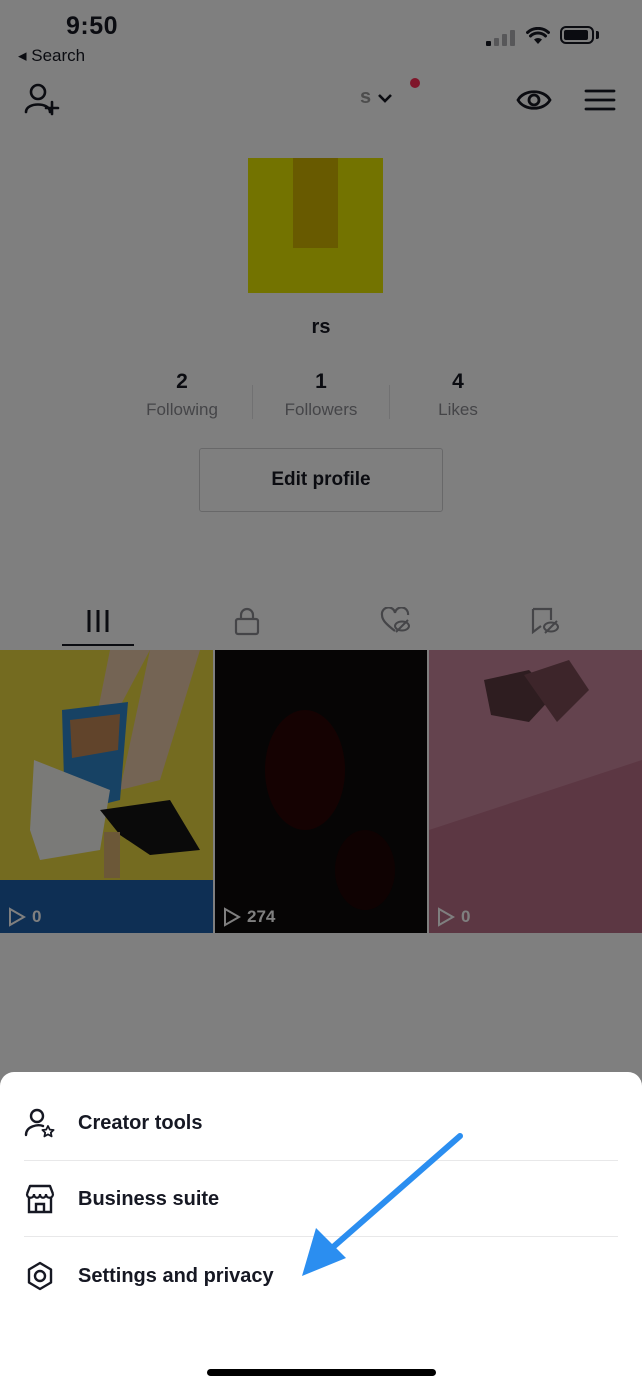 The image size is (642, 1389). I want to click on gear-icon, so click(40, 1276).